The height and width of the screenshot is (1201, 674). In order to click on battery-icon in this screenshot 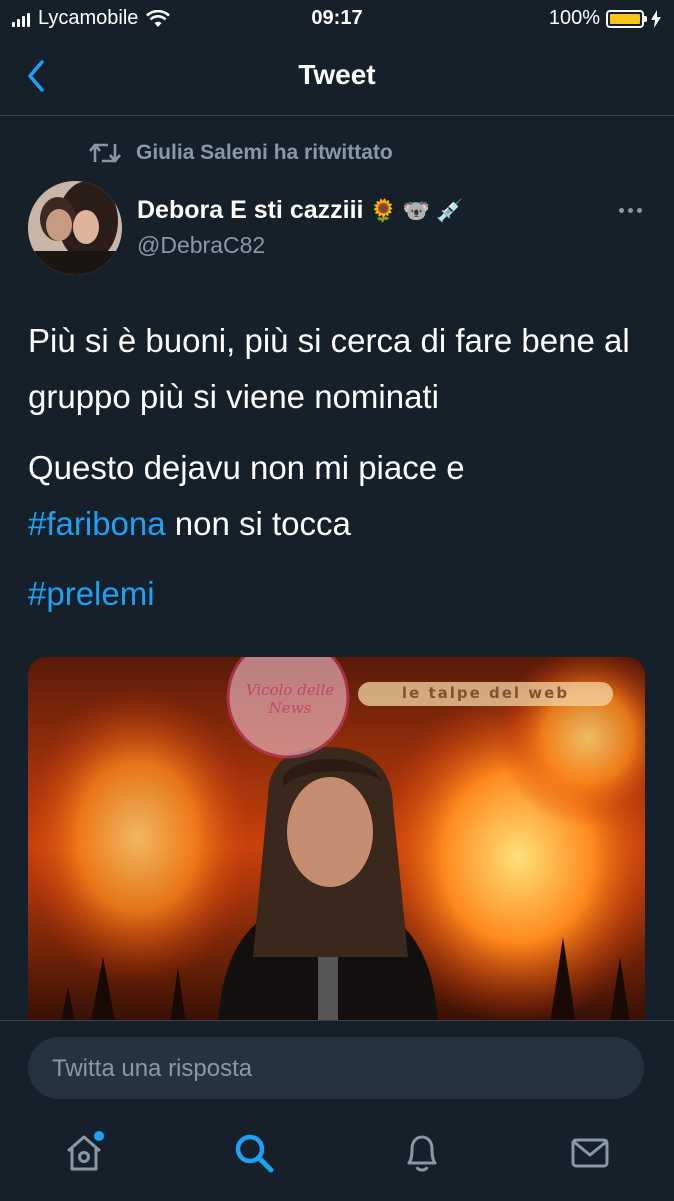, I will do `click(626, 18)`.